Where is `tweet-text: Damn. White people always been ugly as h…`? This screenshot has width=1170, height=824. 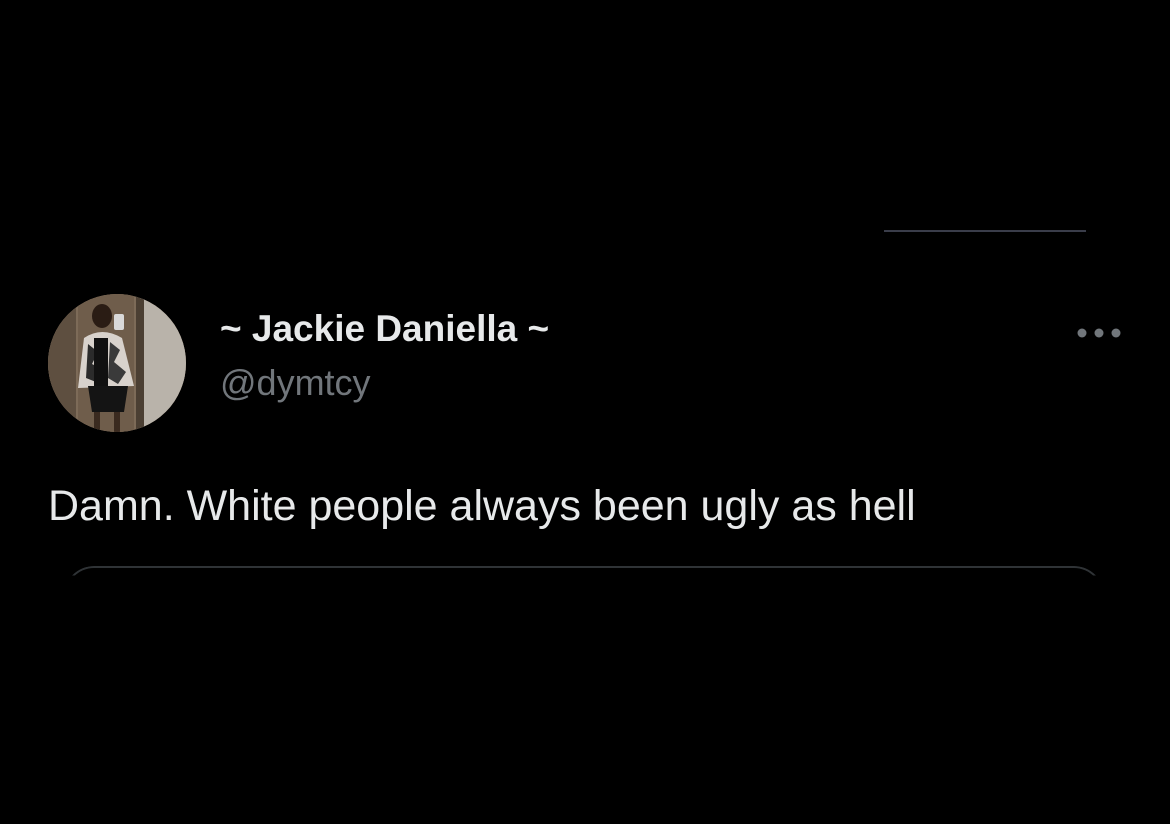
tweet-text: Damn. White people always been ugly as h… is located at coordinates (482, 506).